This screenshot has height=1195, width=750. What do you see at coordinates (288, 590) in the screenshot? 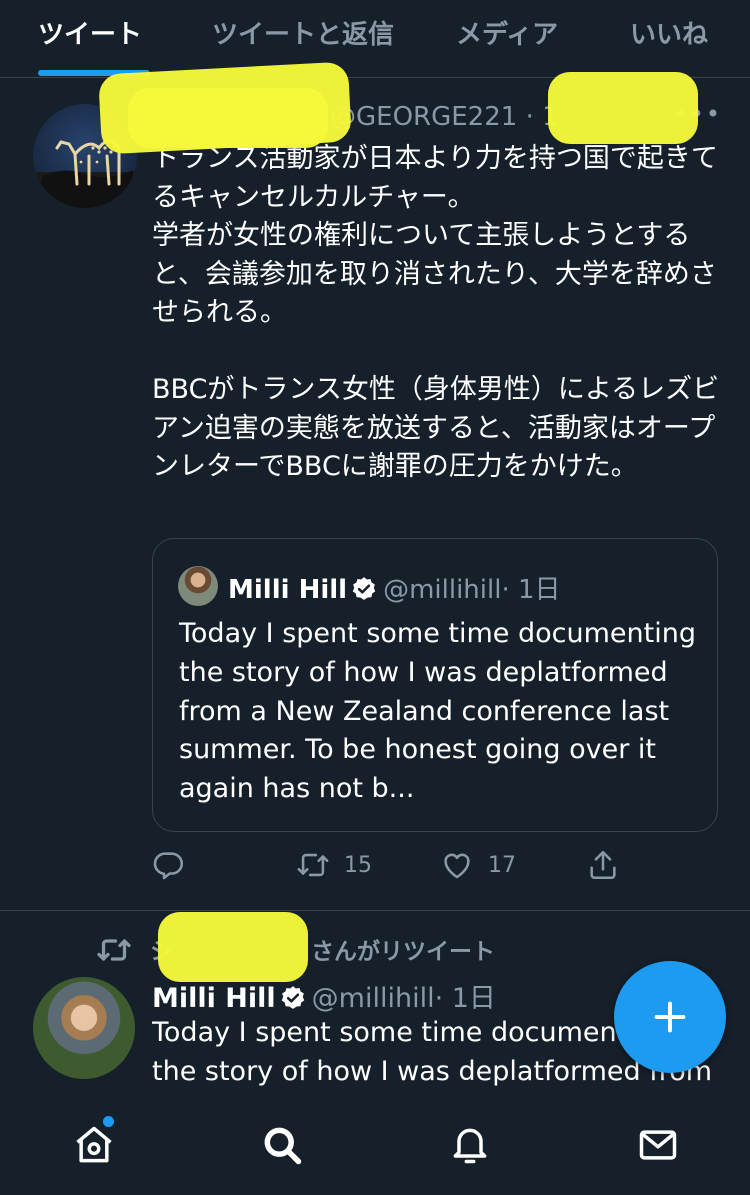
I see `quoted-author-name: Milli Hill` at bounding box center [288, 590].